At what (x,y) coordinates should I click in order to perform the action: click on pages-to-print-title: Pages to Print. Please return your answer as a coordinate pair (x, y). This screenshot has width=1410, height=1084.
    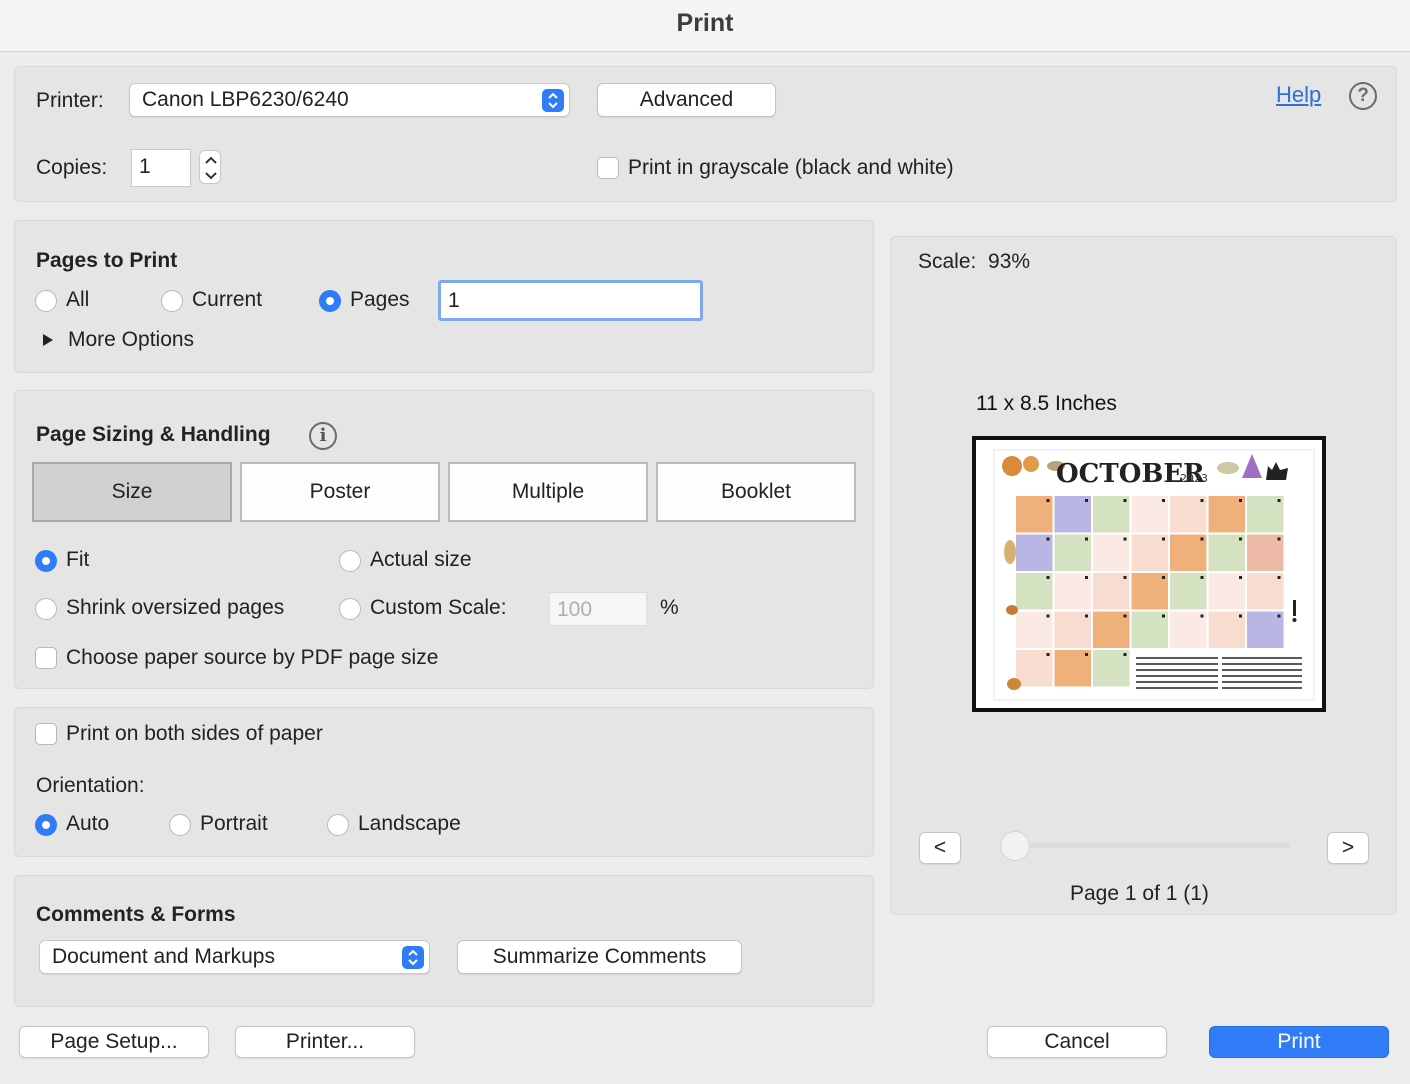
    Looking at the image, I should click on (107, 260).